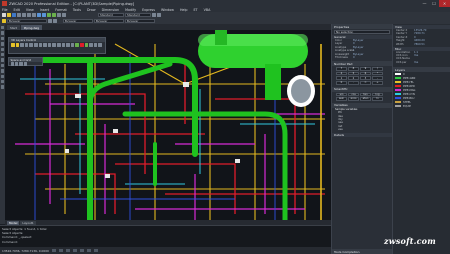  Describe the element at coordinates (49, 15) in the screenshot. I see `pan-icon` at that location.